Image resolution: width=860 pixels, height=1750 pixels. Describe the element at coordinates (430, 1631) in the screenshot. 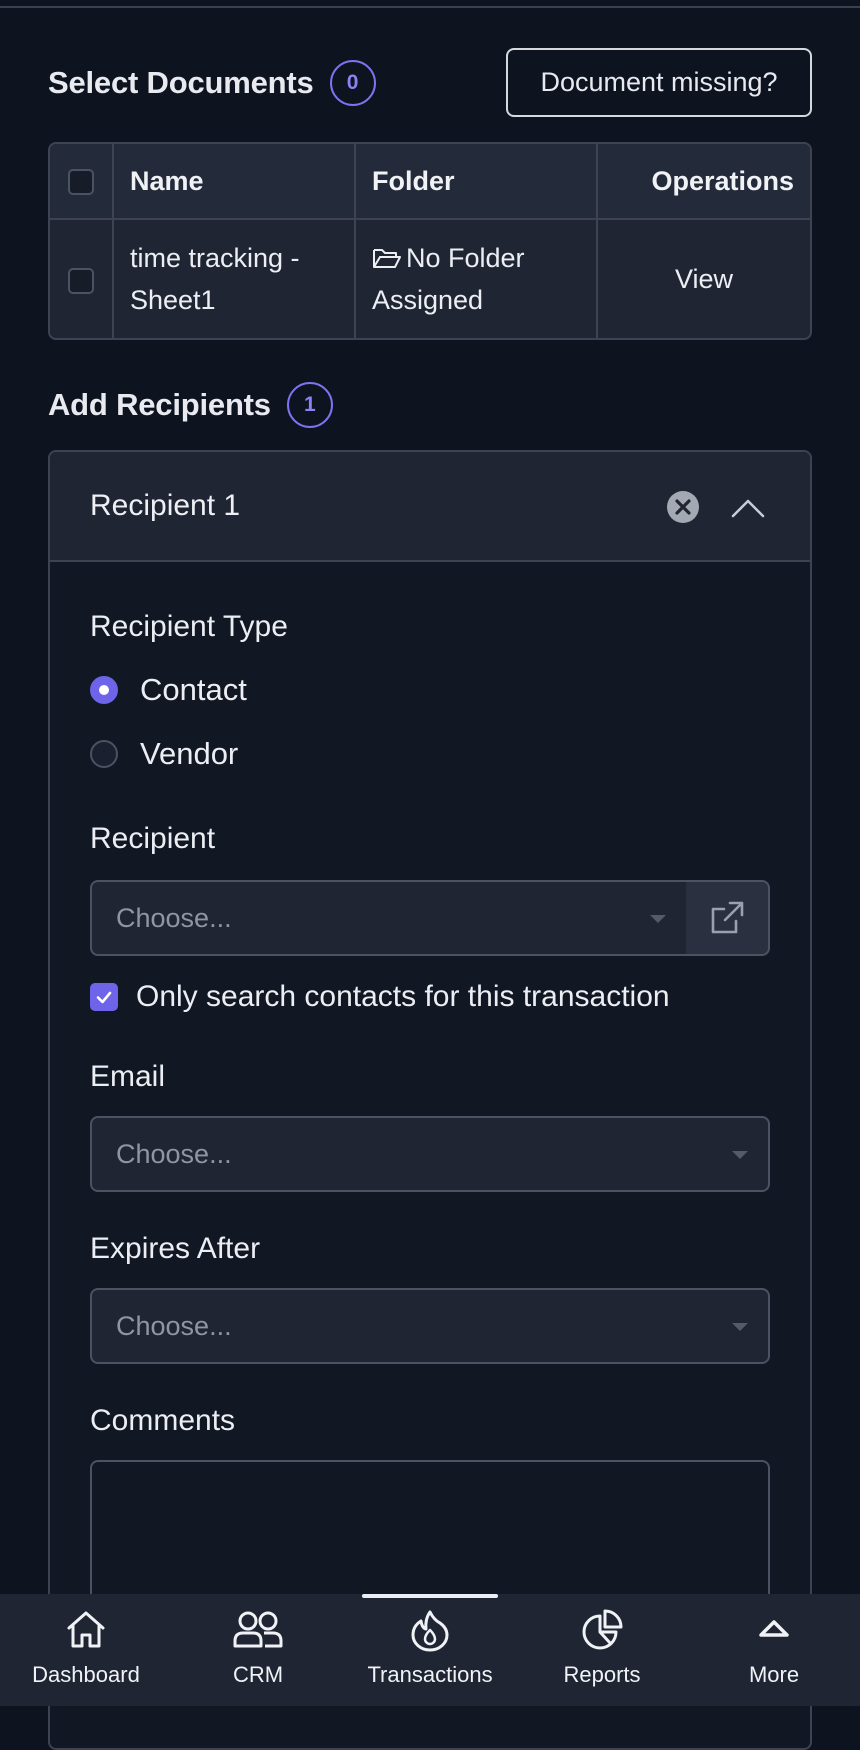

I see `flame-icon` at that location.